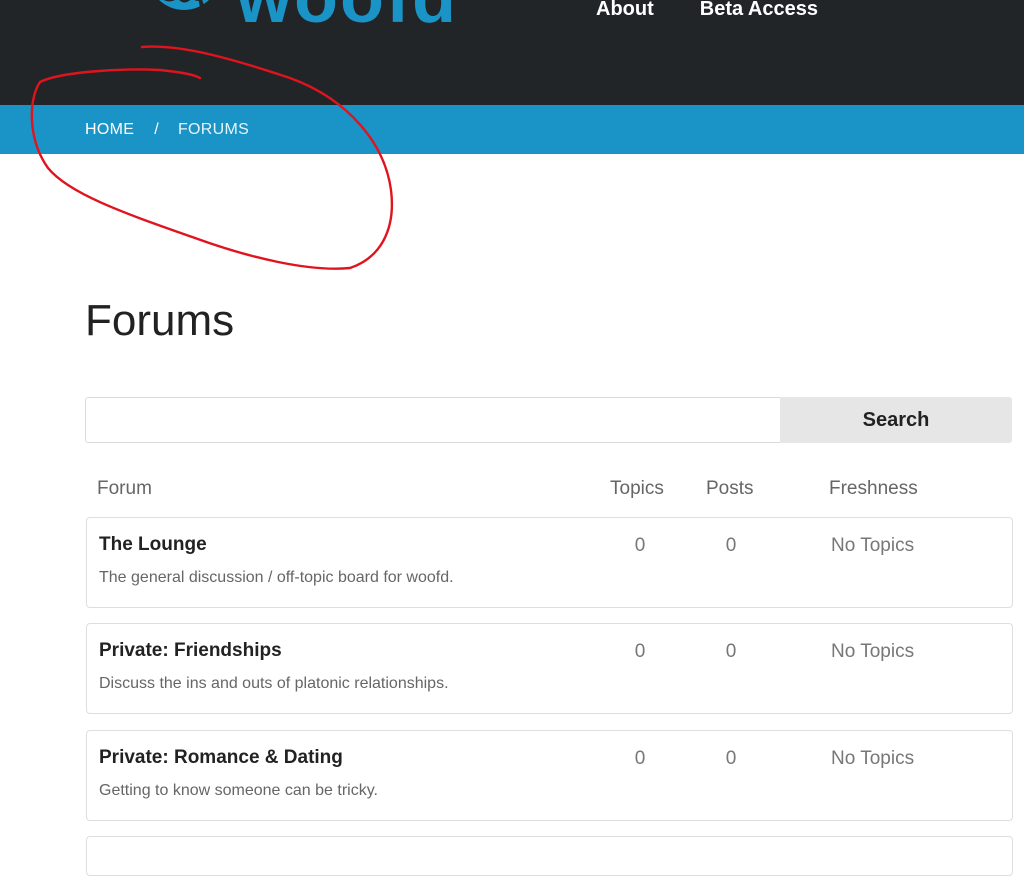 This screenshot has width=1024, height=876. What do you see at coordinates (873, 488) in the screenshot?
I see `column-header-freshness: Freshness` at bounding box center [873, 488].